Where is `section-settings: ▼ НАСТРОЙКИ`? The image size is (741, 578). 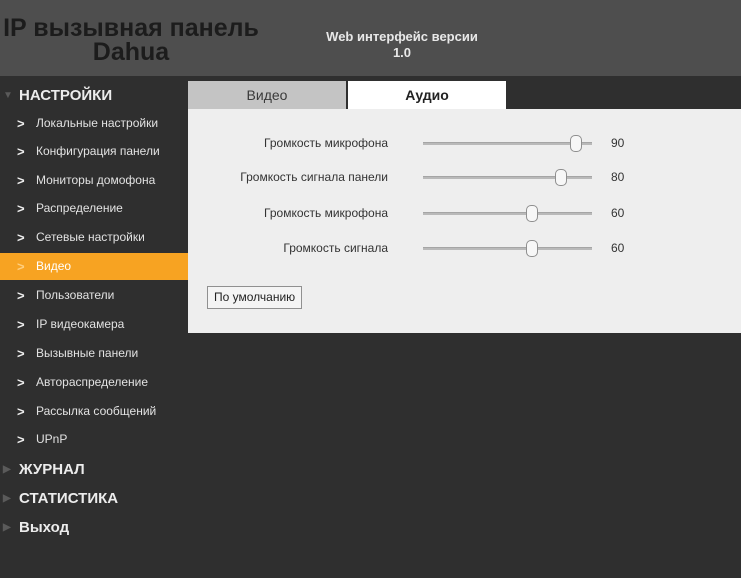
section-settings: ▼ НАСТРОЙКИ is located at coordinates (94, 96).